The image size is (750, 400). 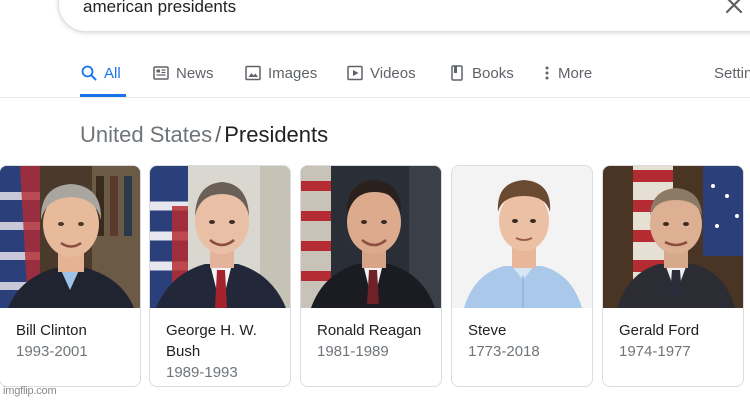 I want to click on result-card-steve: Steve 1773-2018, so click(x=522, y=276).